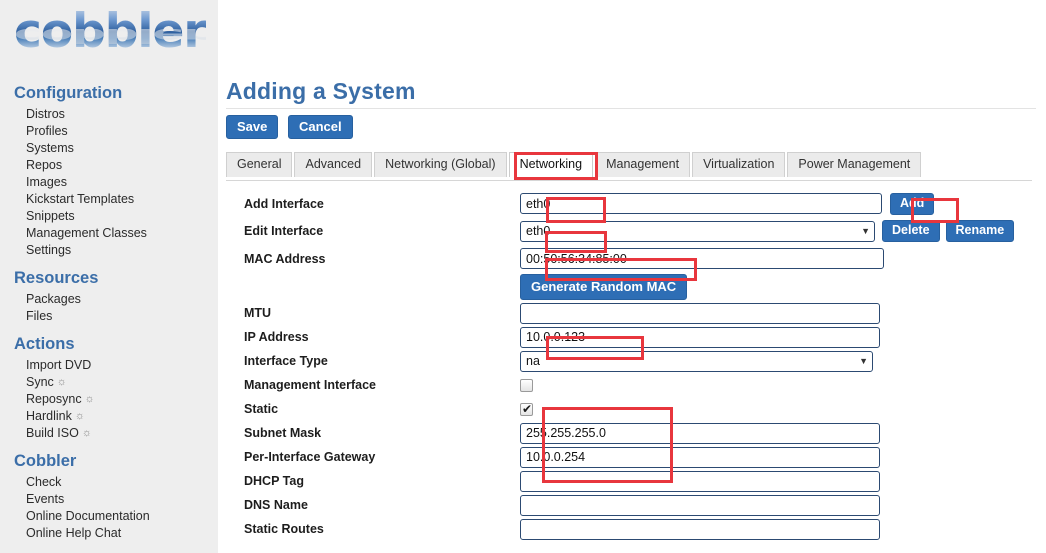  I want to click on row-ip-address: IP Address, so click(632, 337).